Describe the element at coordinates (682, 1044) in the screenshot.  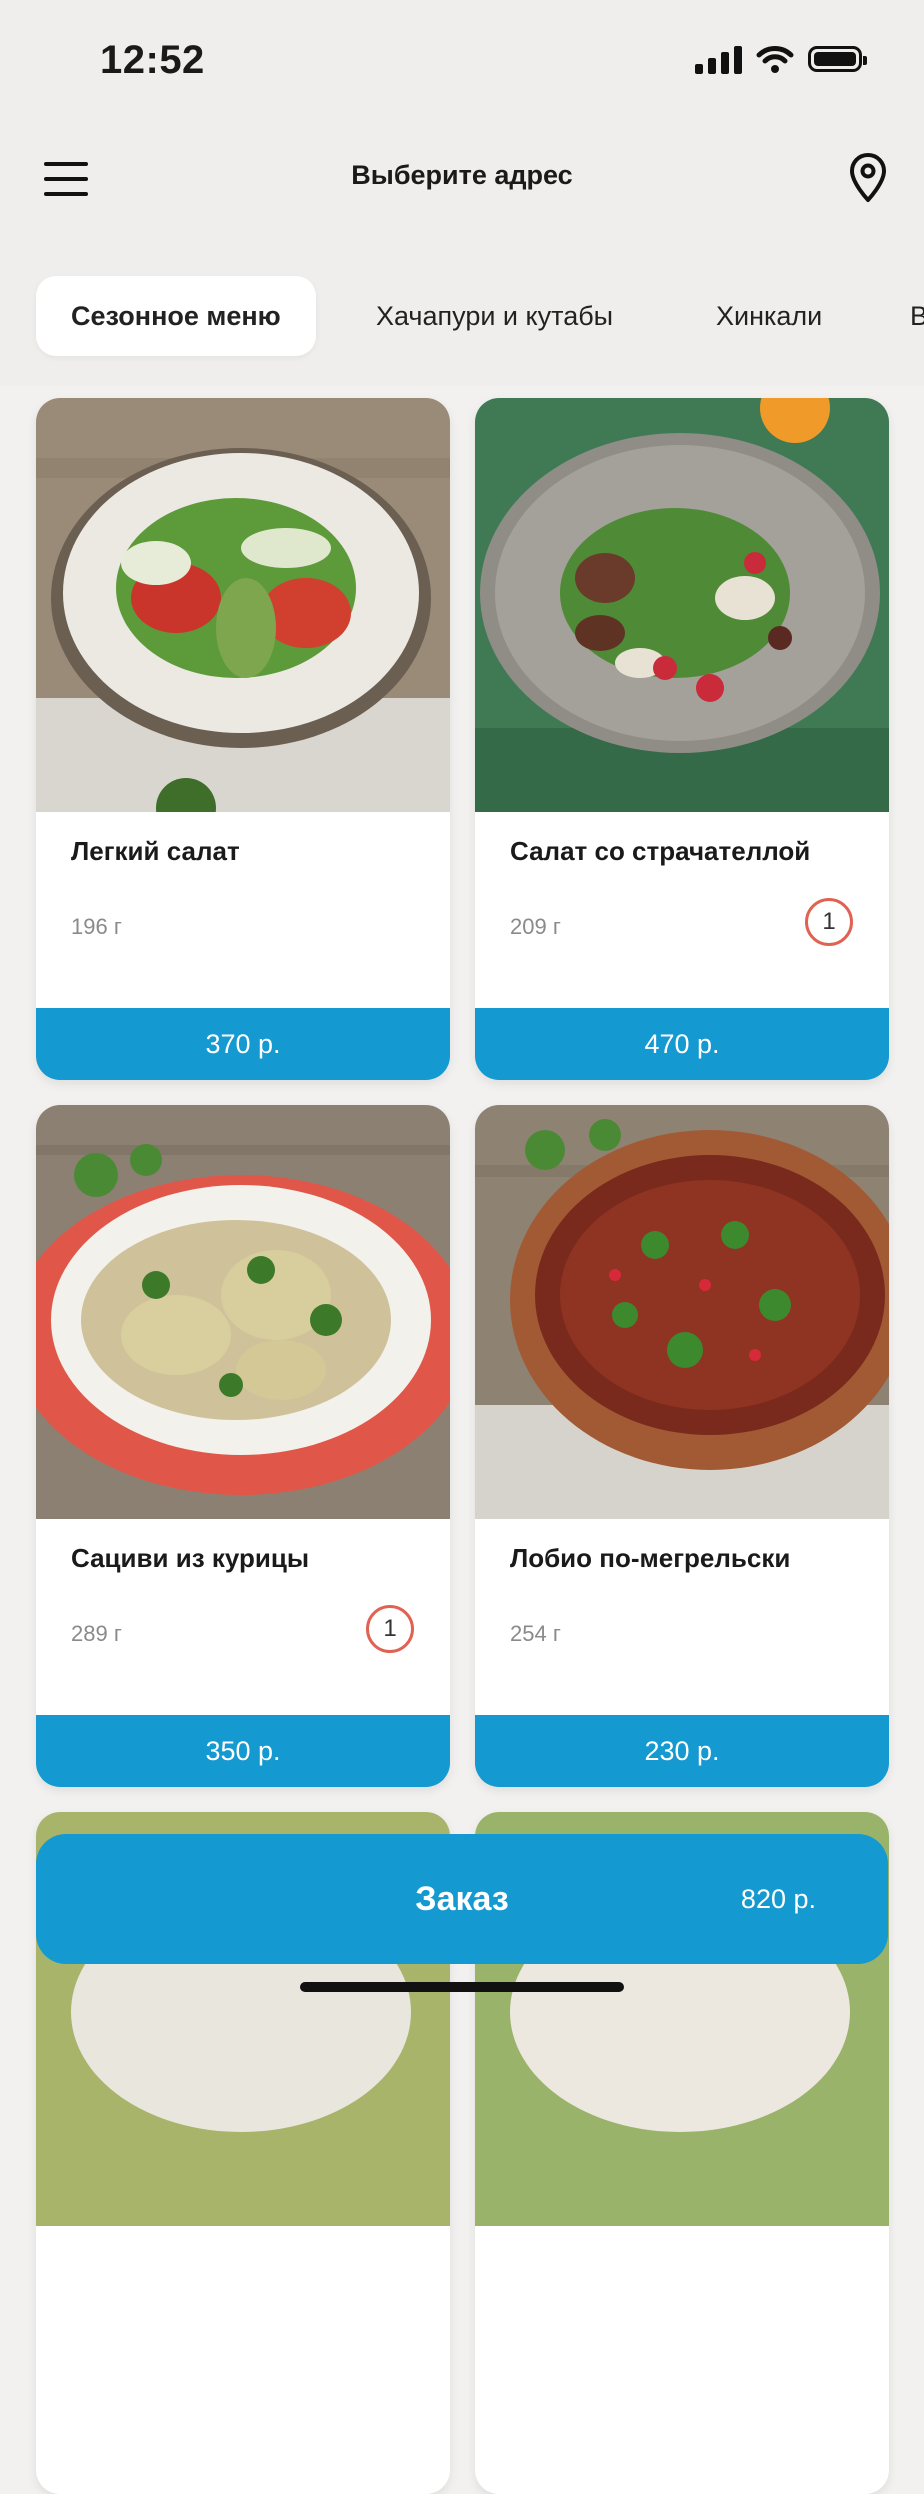
I see `price-button: 470 р.` at that location.